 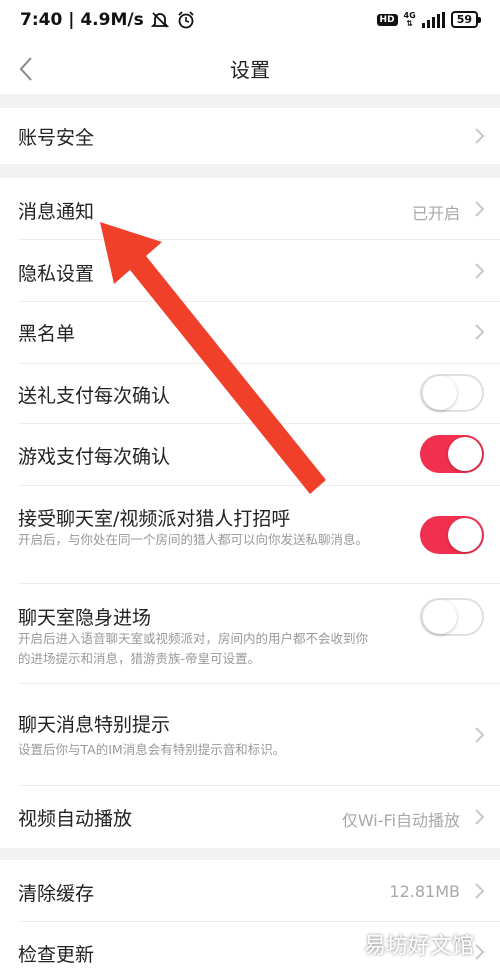 What do you see at coordinates (159, 20) in the screenshot?
I see `mute-icon` at bounding box center [159, 20].